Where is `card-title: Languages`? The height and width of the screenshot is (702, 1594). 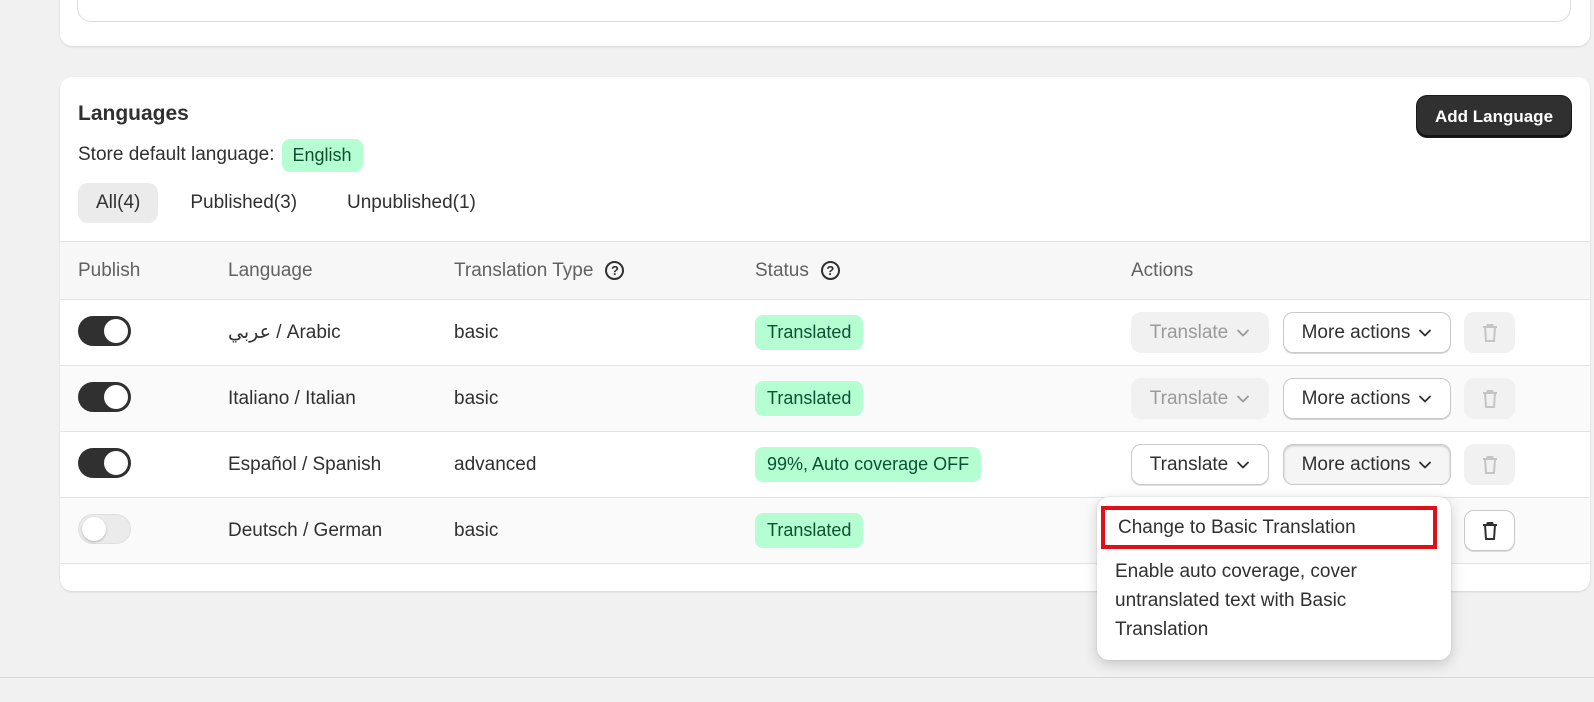 card-title: Languages is located at coordinates (133, 113).